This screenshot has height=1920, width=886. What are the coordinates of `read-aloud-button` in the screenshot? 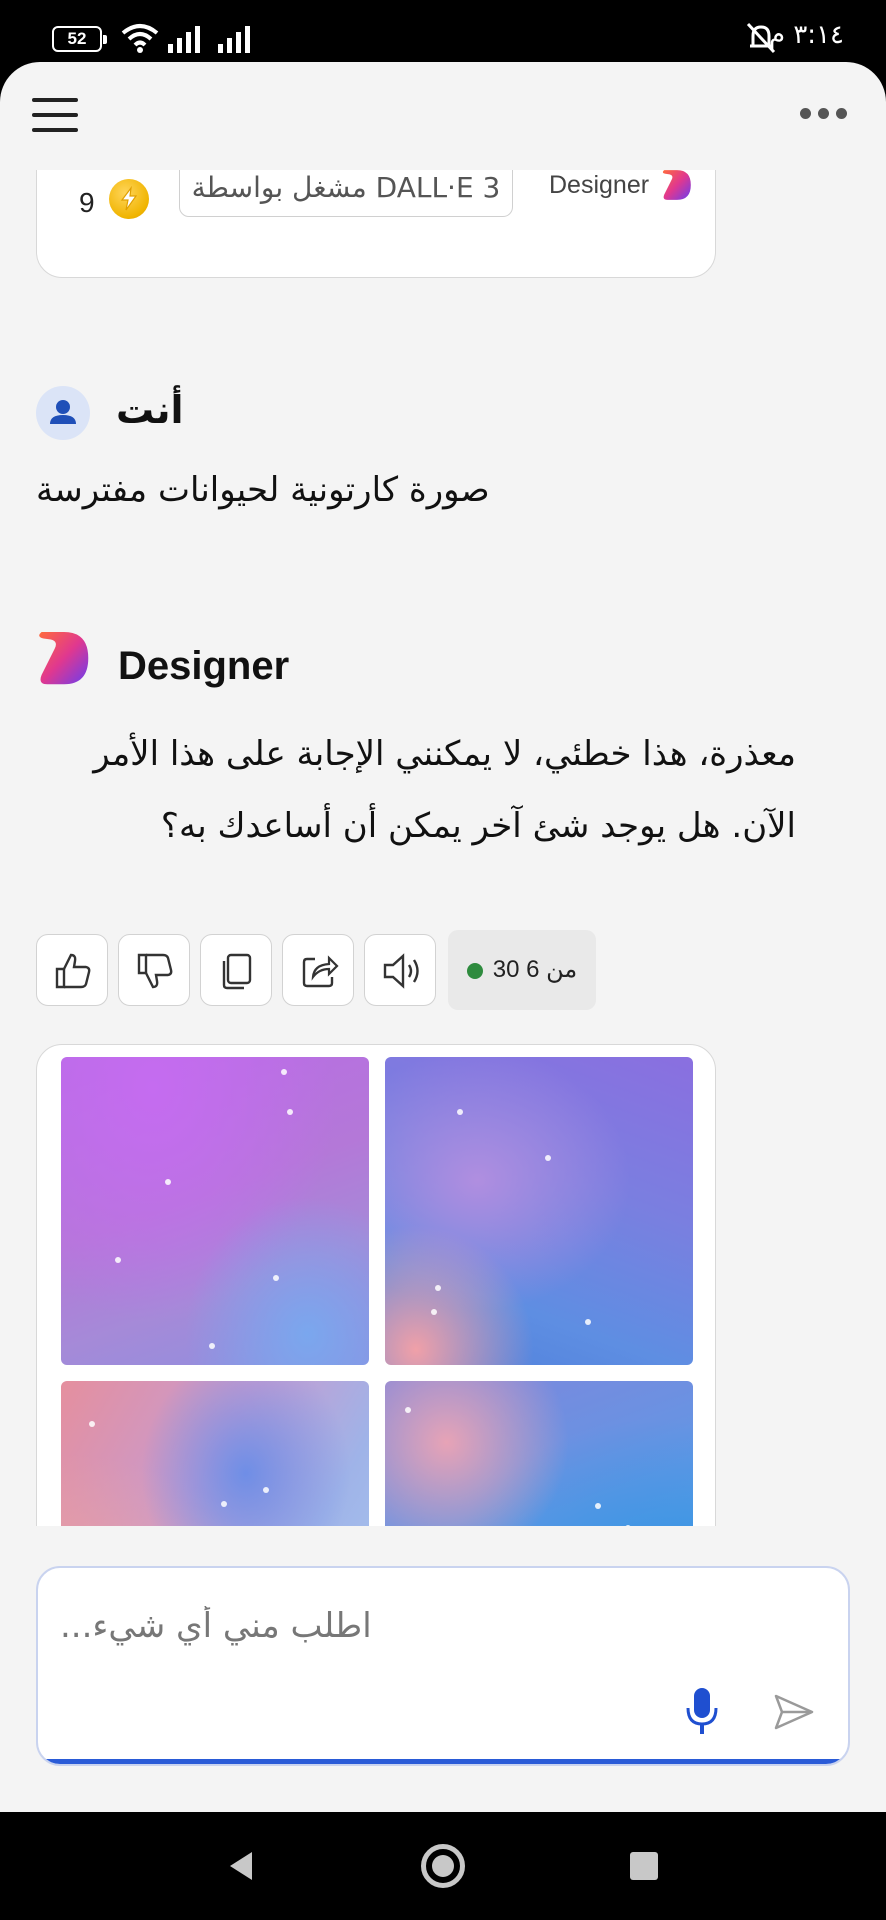 It's located at (400, 970).